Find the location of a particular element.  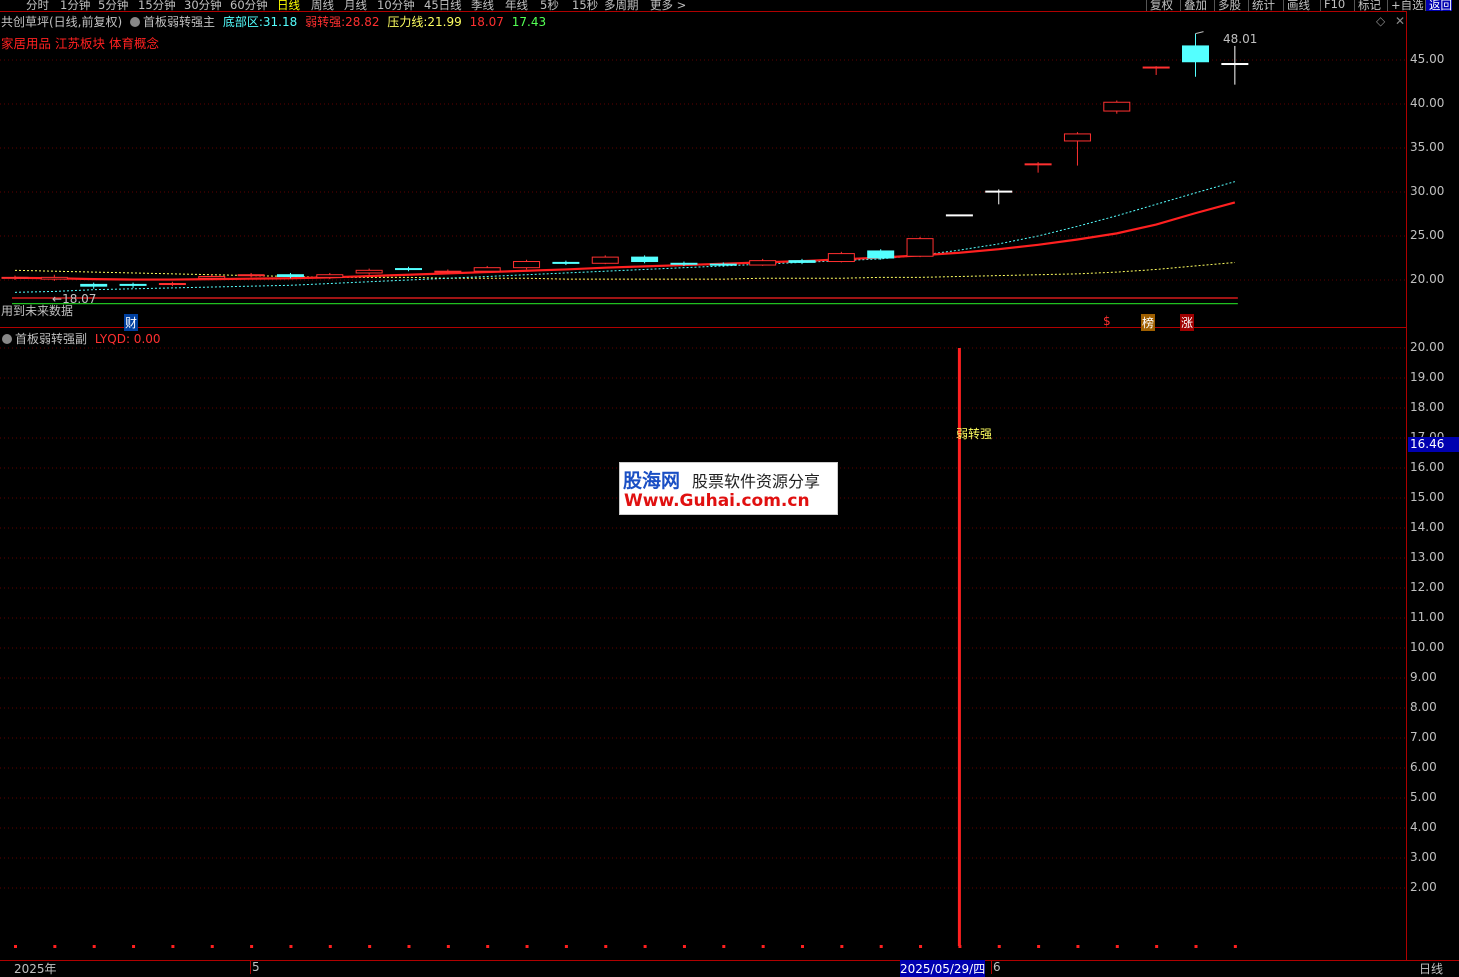

price-tick-label: 20.00 is located at coordinates (1427, 279).